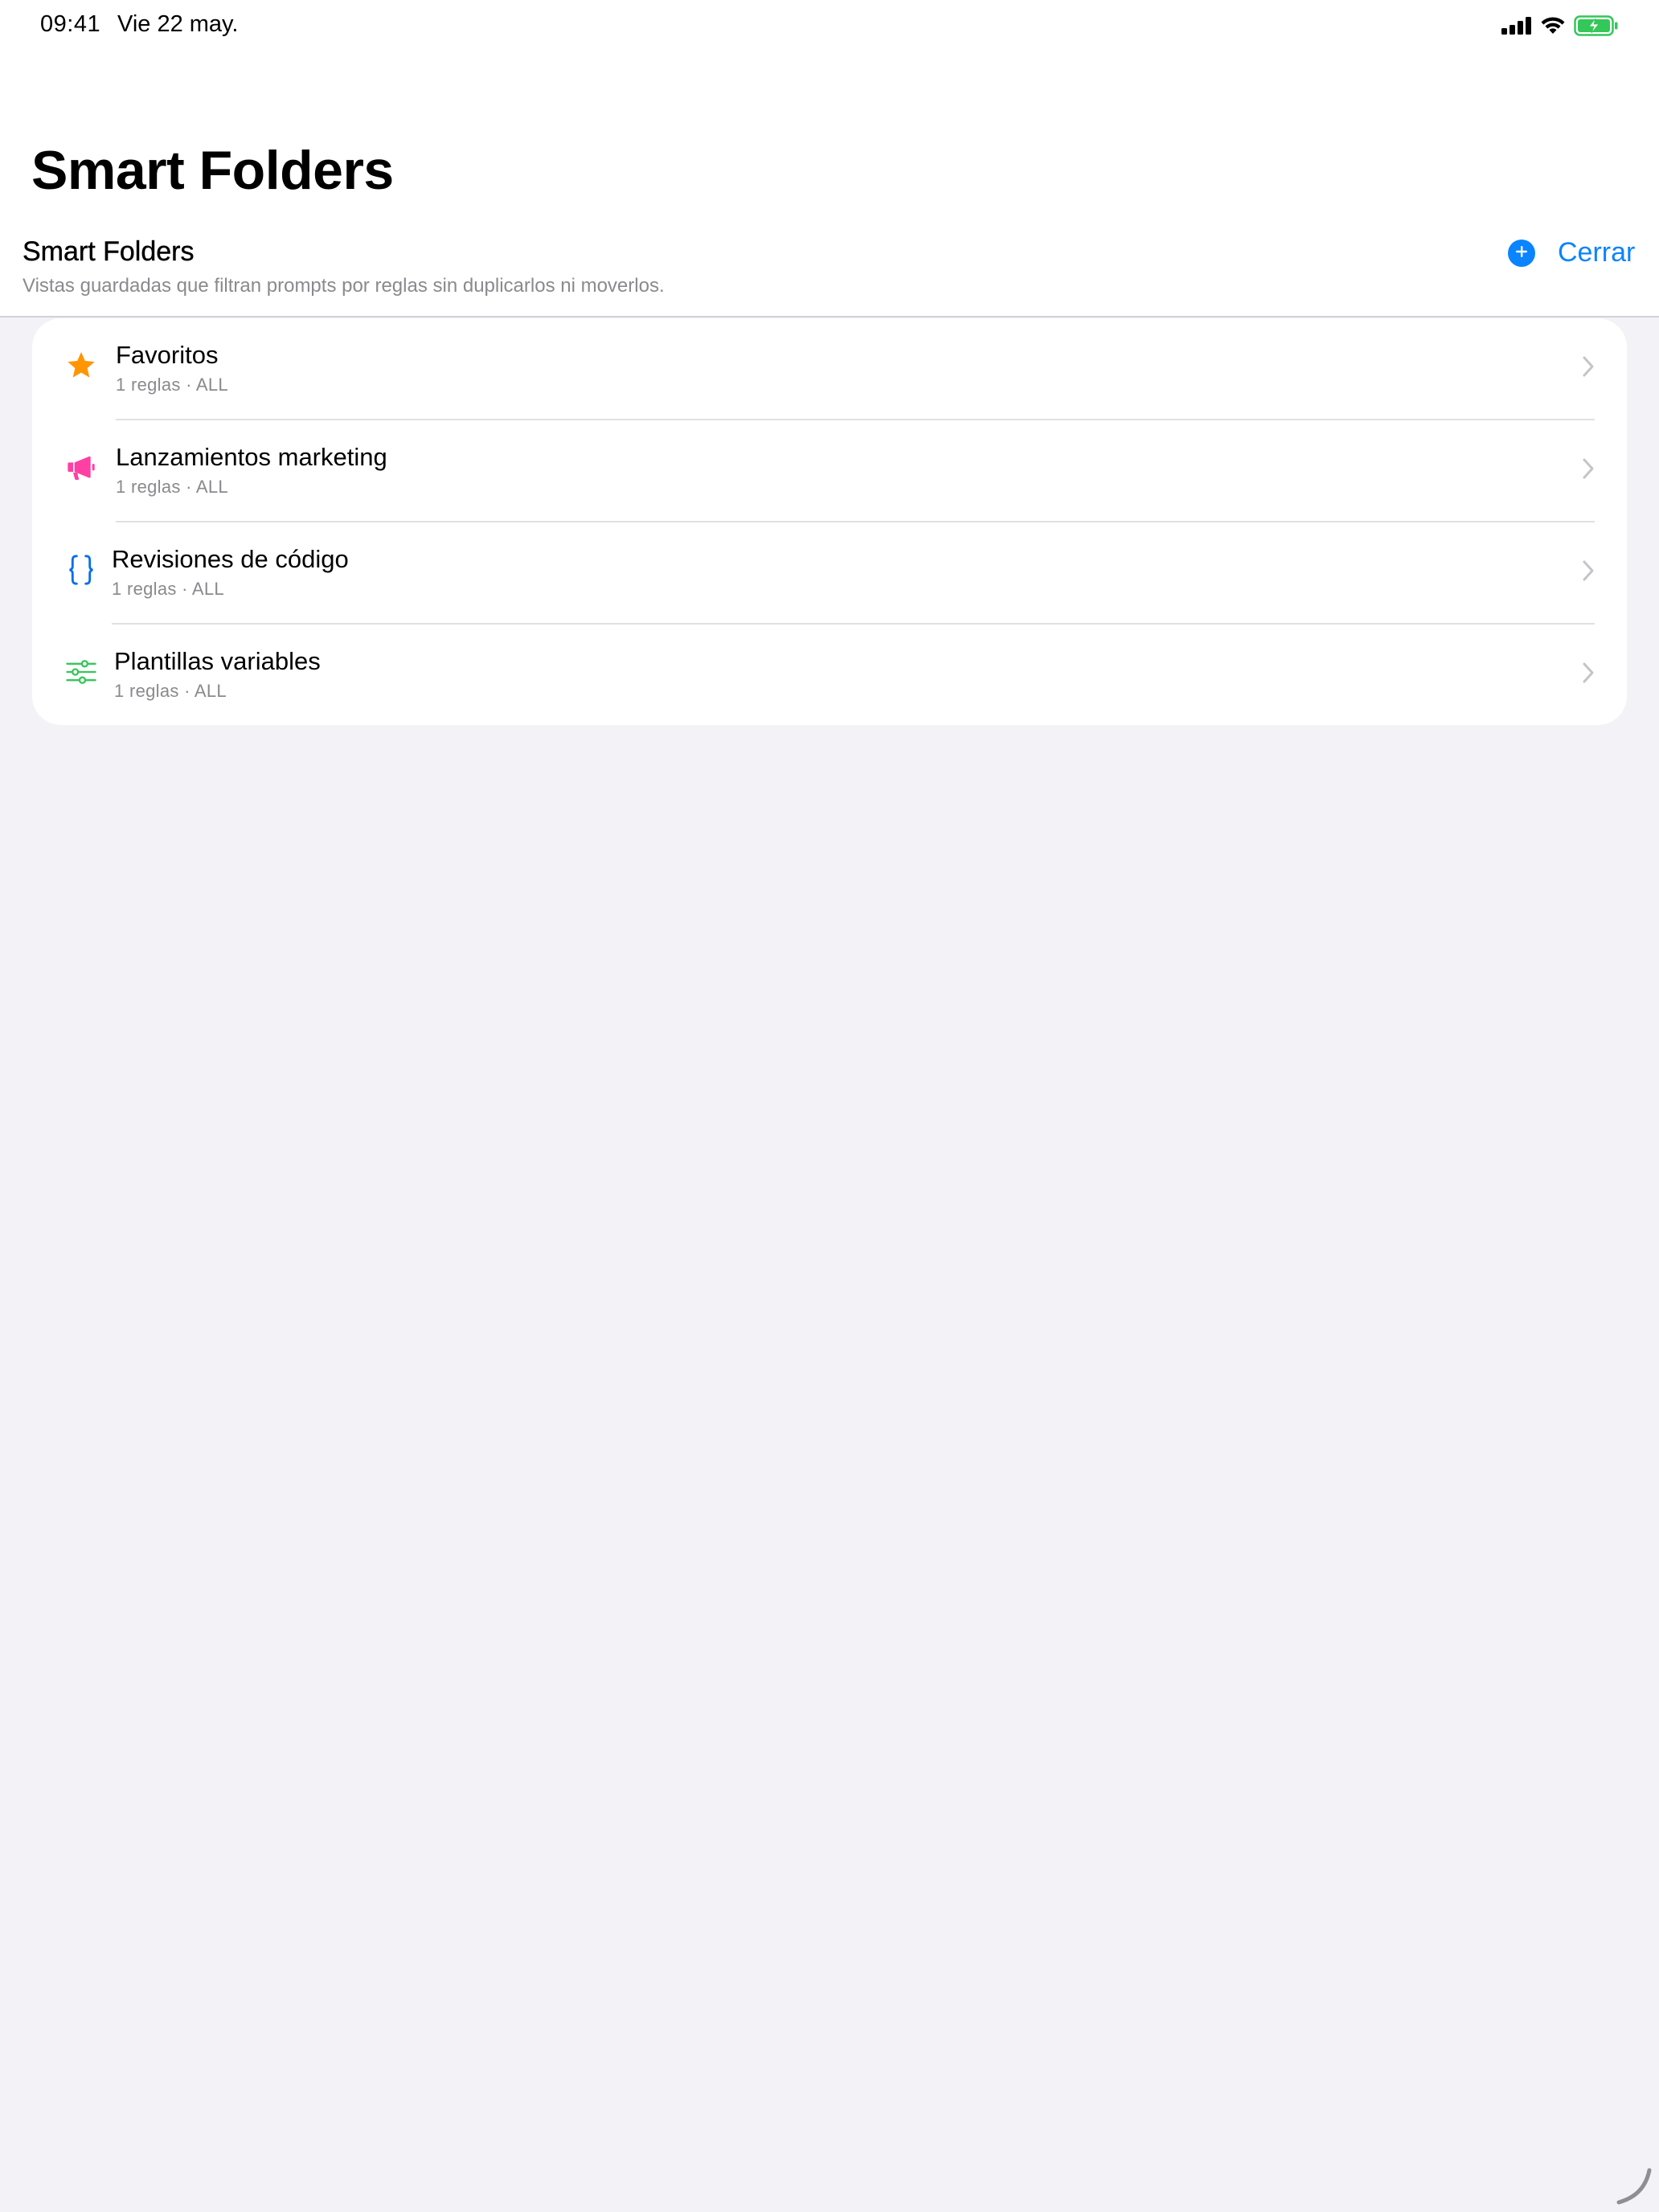 Image resolution: width=1659 pixels, height=2212 pixels. I want to click on status-bar: 09:41 Vie 22 may., so click(829, 25).